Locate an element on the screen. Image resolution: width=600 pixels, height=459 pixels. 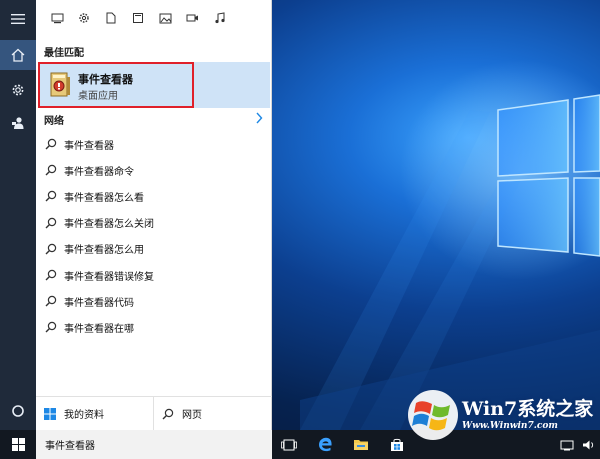
settings-filter-button is located at coordinates (84, 18).